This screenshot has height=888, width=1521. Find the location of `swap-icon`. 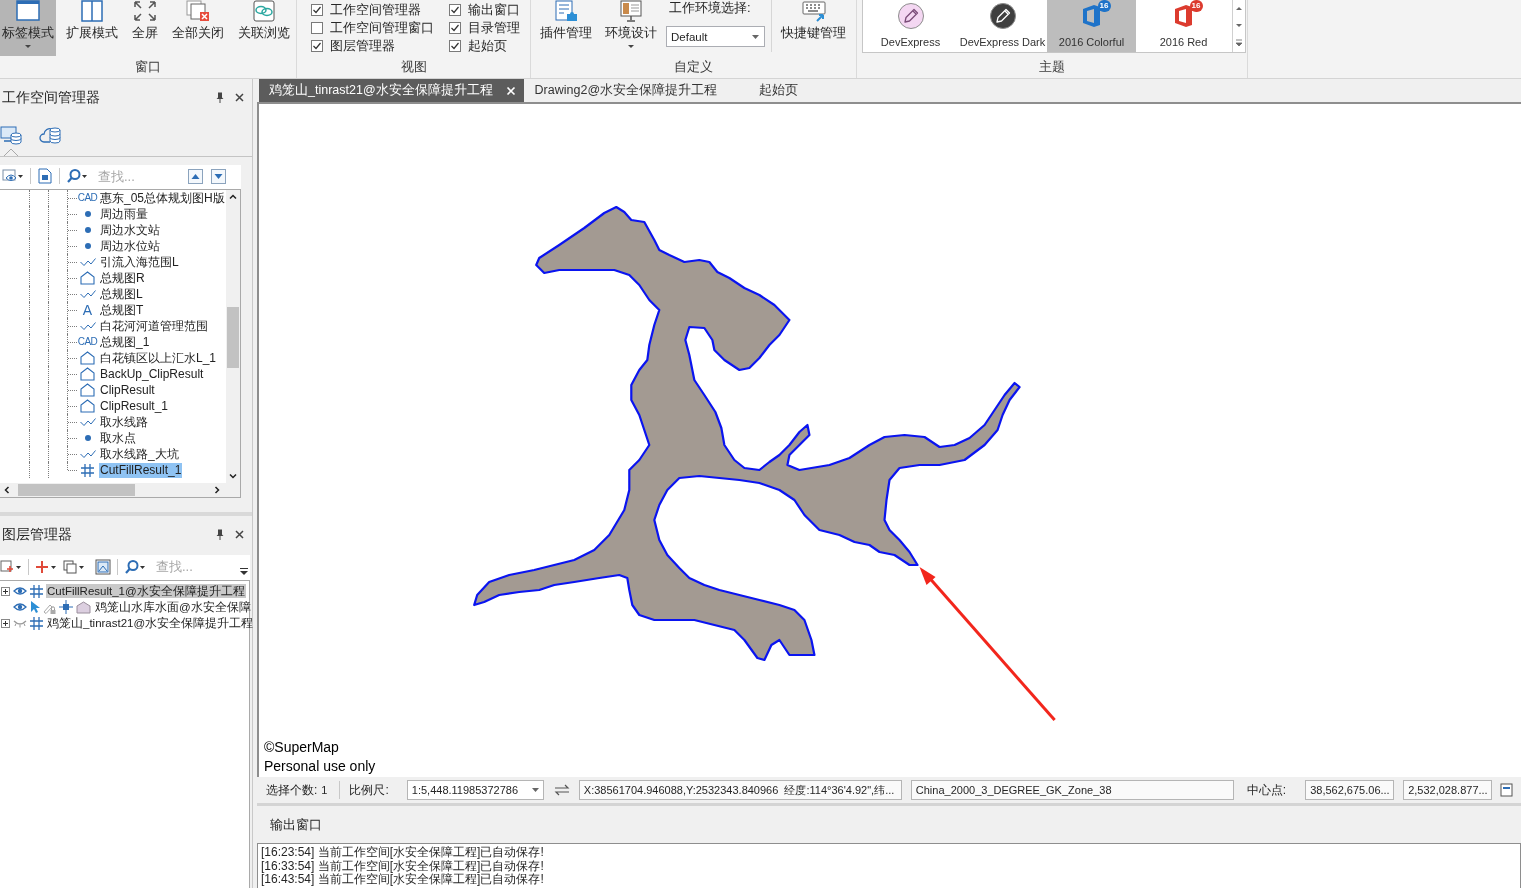

swap-icon is located at coordinates (561, 790).